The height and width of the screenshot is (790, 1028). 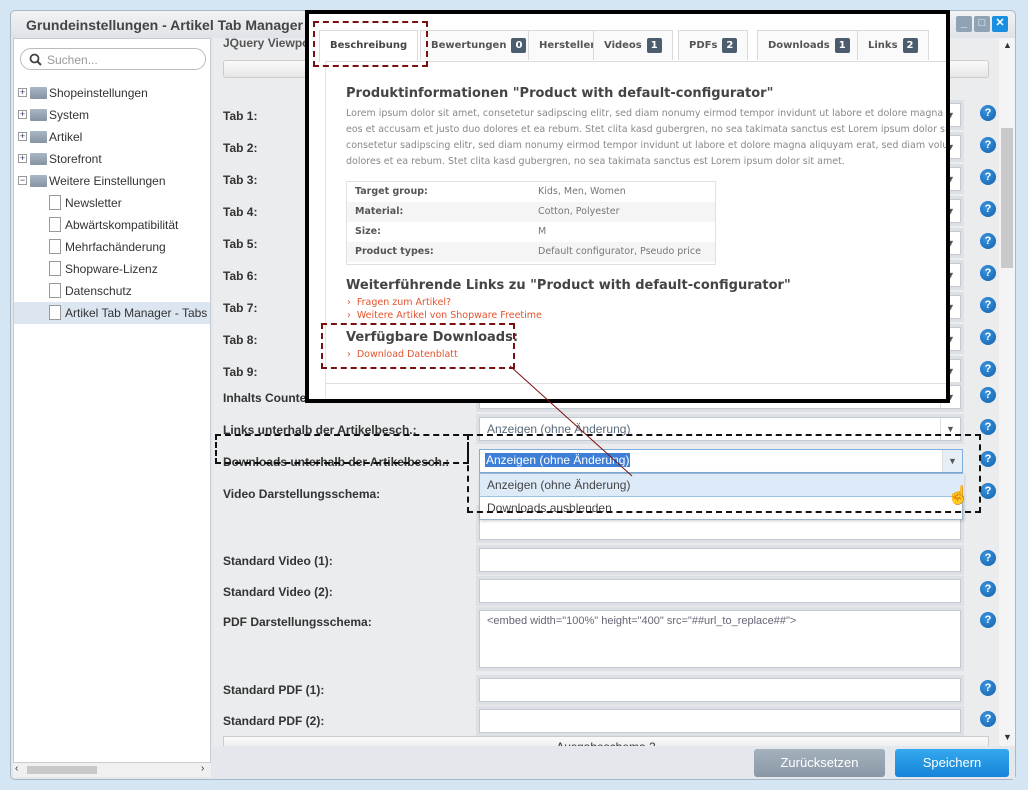 What do you see at coordinates (391, 191) in the screenshot?
I see `property-name: Target group:` at bounding box center [391, 191].